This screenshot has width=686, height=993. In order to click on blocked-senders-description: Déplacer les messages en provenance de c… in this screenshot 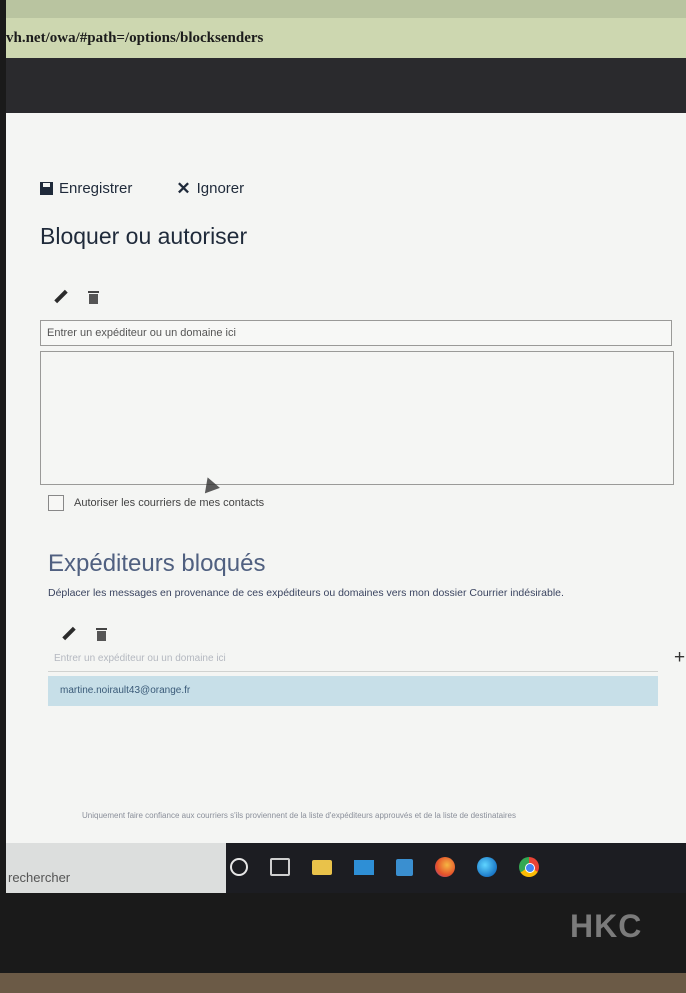, I will do `click(306, 593)`.